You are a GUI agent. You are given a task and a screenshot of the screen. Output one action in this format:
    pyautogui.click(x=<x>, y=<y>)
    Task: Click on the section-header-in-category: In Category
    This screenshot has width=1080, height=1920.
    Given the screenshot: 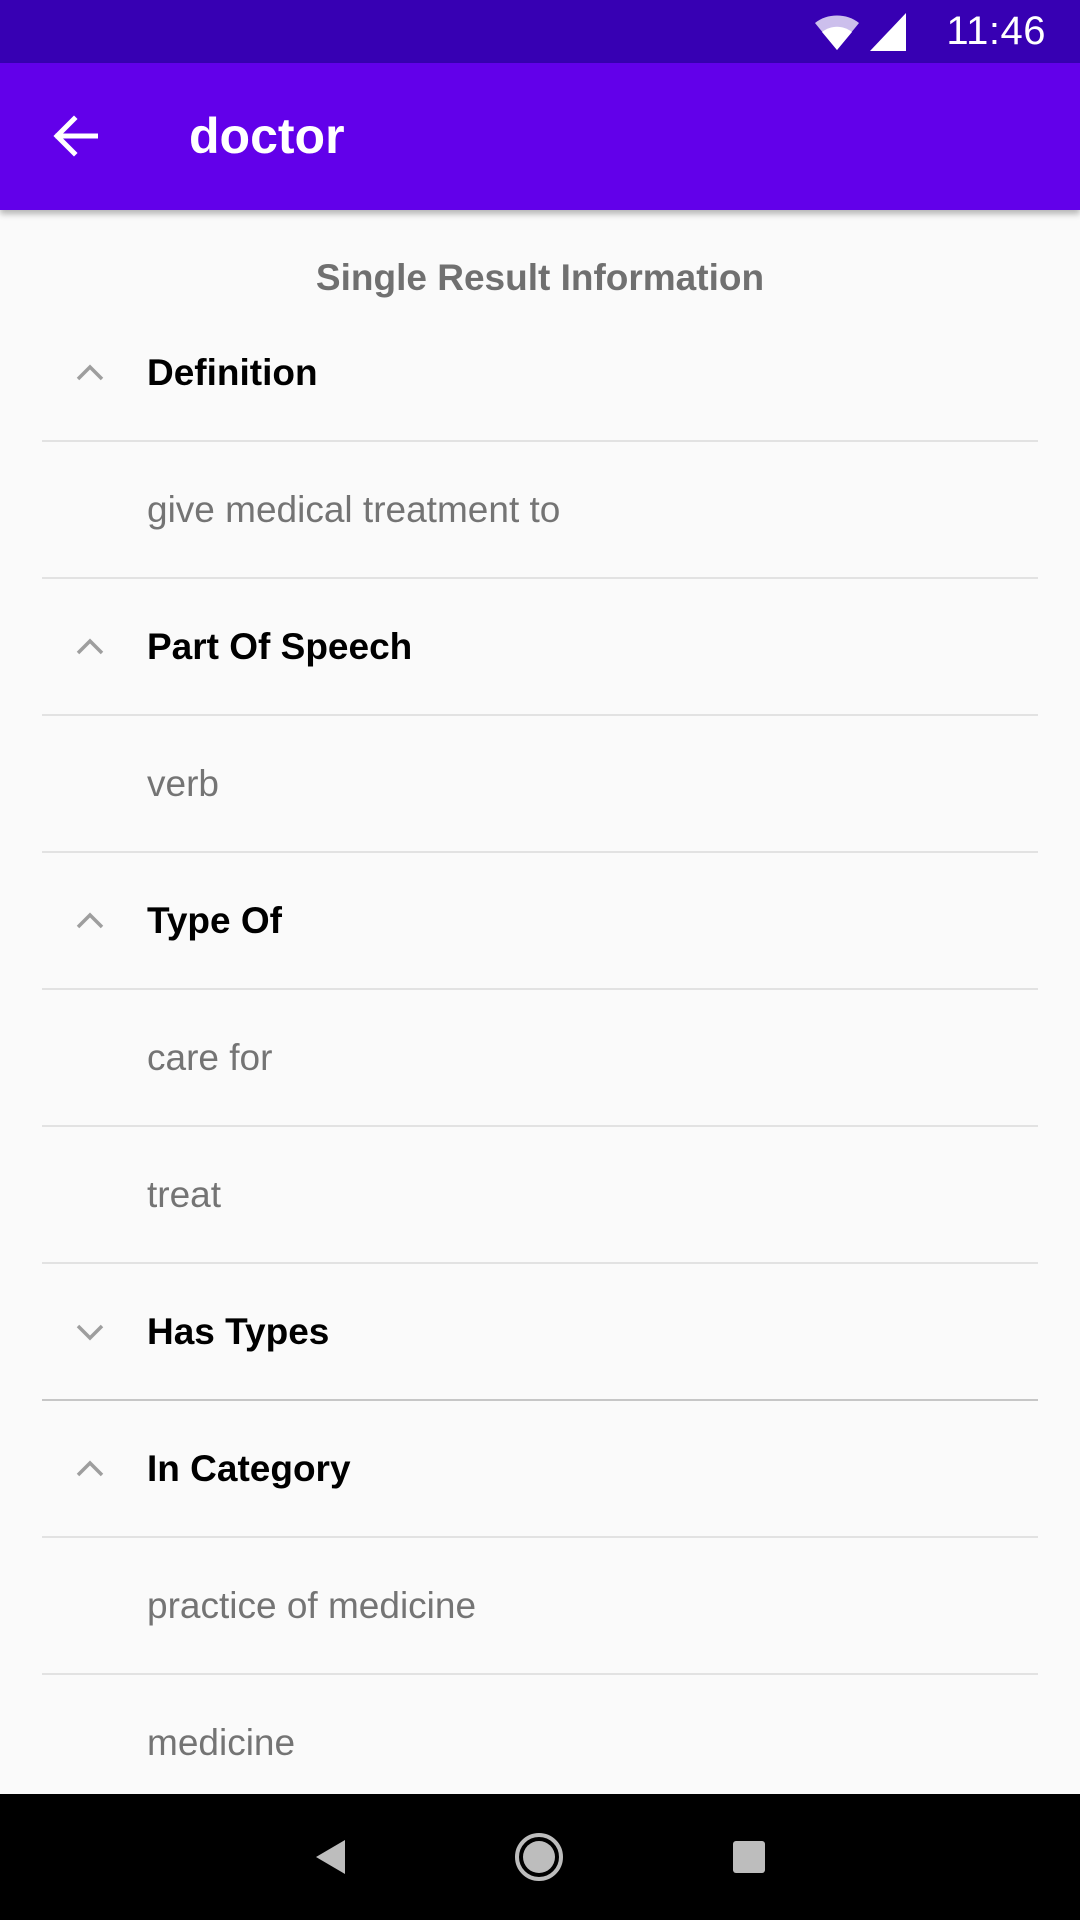 What is the action you would take?
    pyautogui.click(x=540, y=1469)
    